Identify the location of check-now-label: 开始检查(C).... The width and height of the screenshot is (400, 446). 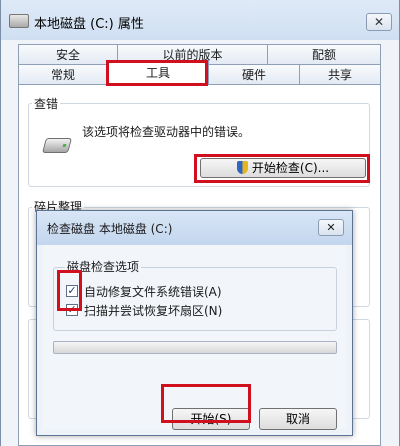
(290, 168).